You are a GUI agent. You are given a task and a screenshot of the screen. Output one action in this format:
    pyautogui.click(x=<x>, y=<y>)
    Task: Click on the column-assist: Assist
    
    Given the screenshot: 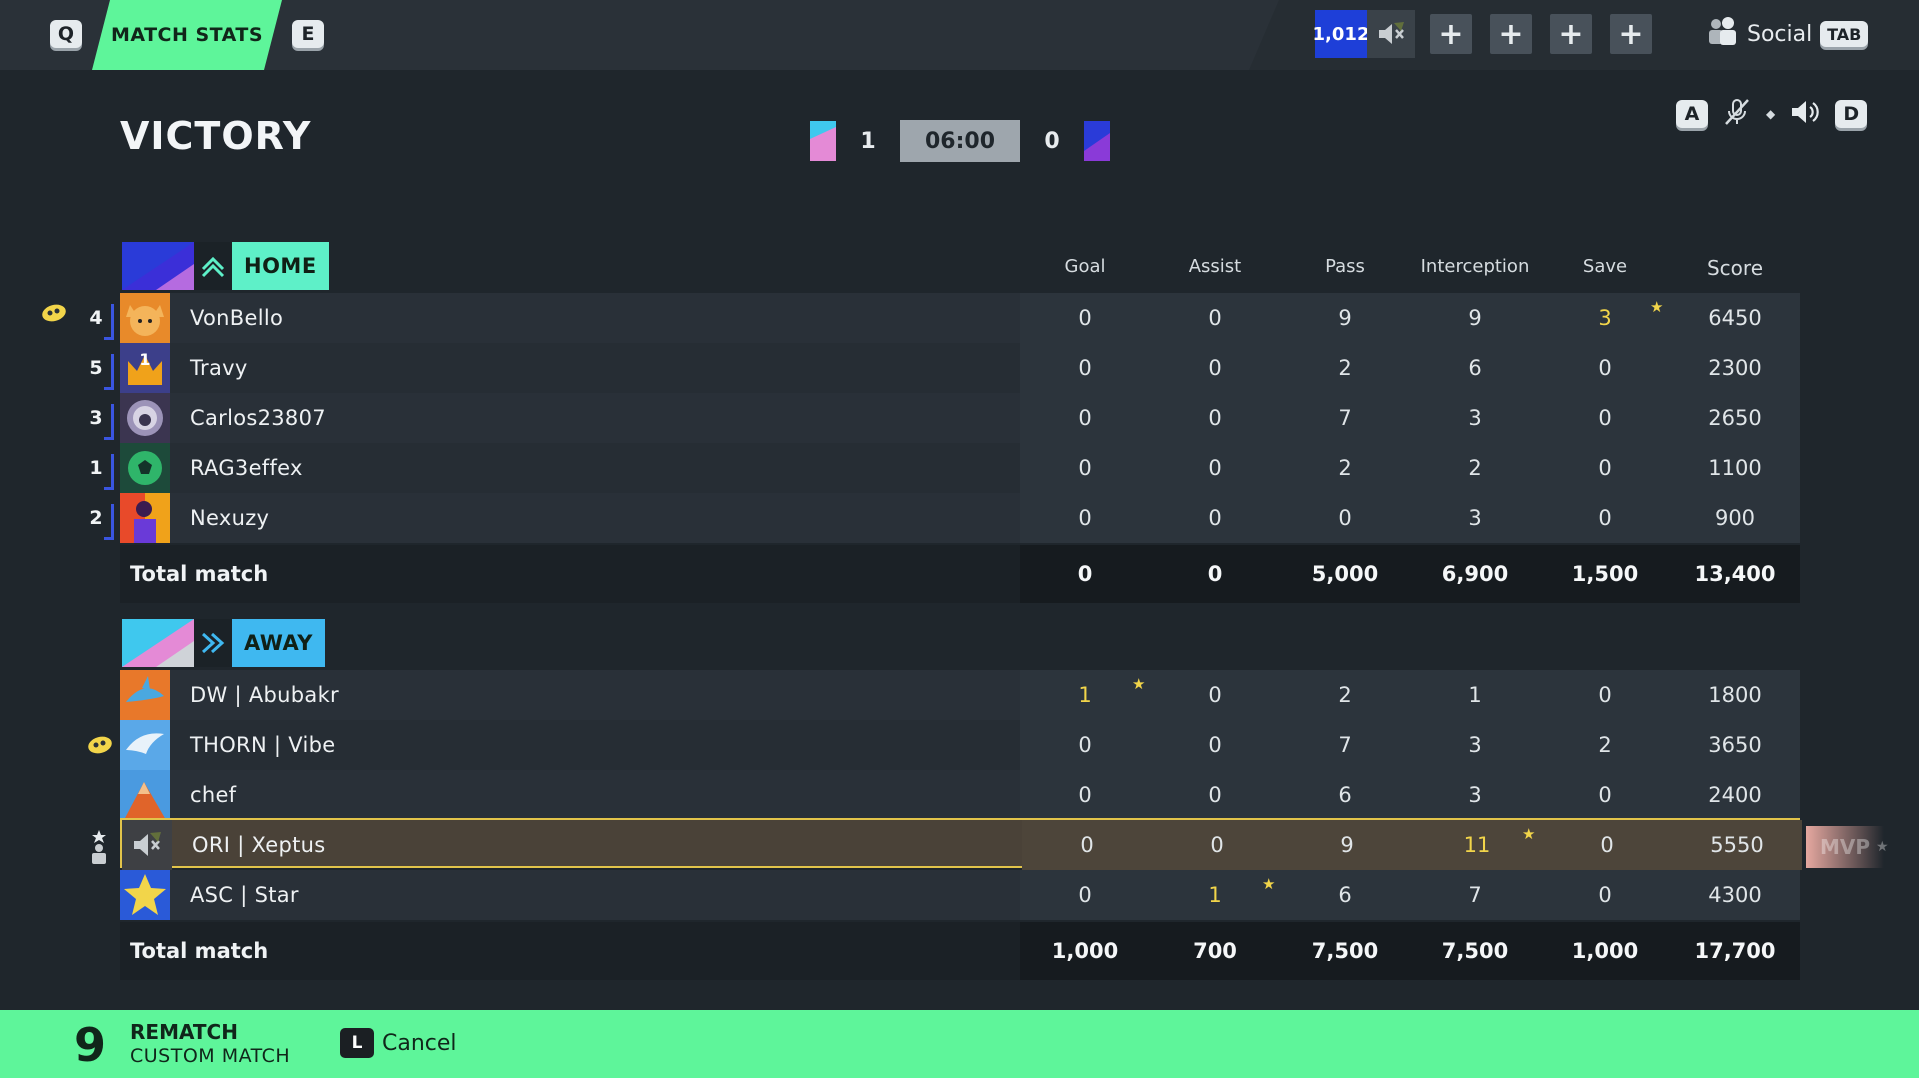 What is the action you would take?
    pyautogui.click(x=1215, y=266)
    